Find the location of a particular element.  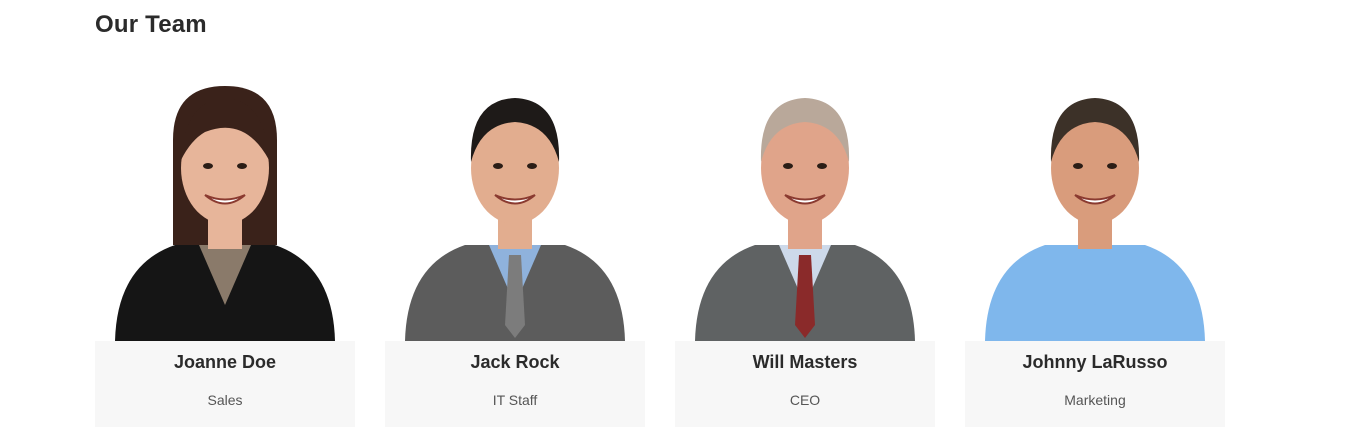

member-info: Johnny LaRusso Marketing is located at coordinates (1095, 384).